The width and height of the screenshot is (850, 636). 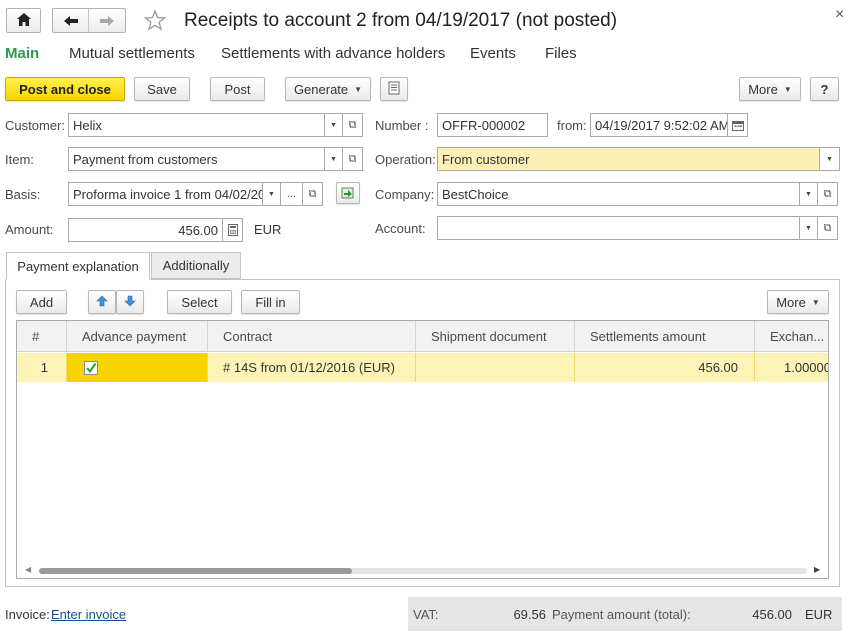 What do you see at coordinates (495, 367) in the screenshot?
I see `shipment-document-cell` at bounding box center [495, 367].